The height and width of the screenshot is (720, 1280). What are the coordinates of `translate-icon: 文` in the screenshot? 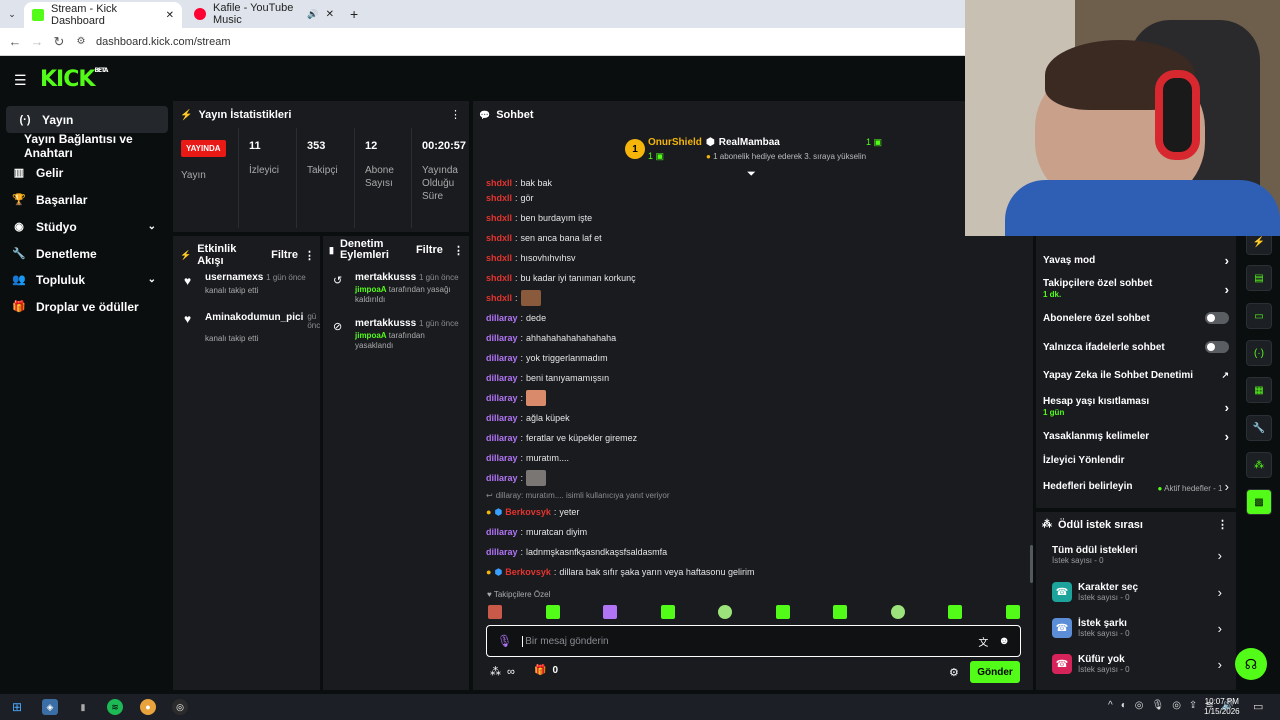 It's located at (983, 641).